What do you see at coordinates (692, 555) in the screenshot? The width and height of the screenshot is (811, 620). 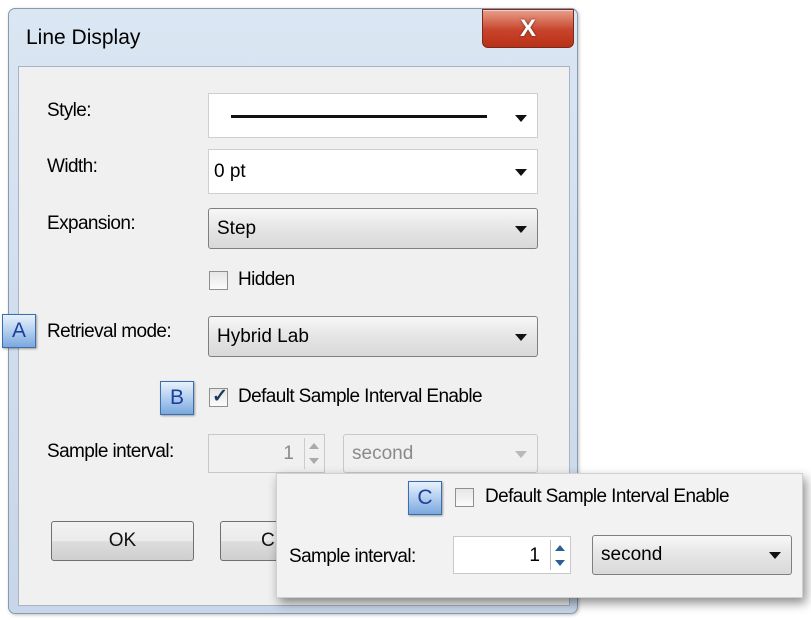 I see `inset-unit-dropdown: second` at bounding box center [692, 555].